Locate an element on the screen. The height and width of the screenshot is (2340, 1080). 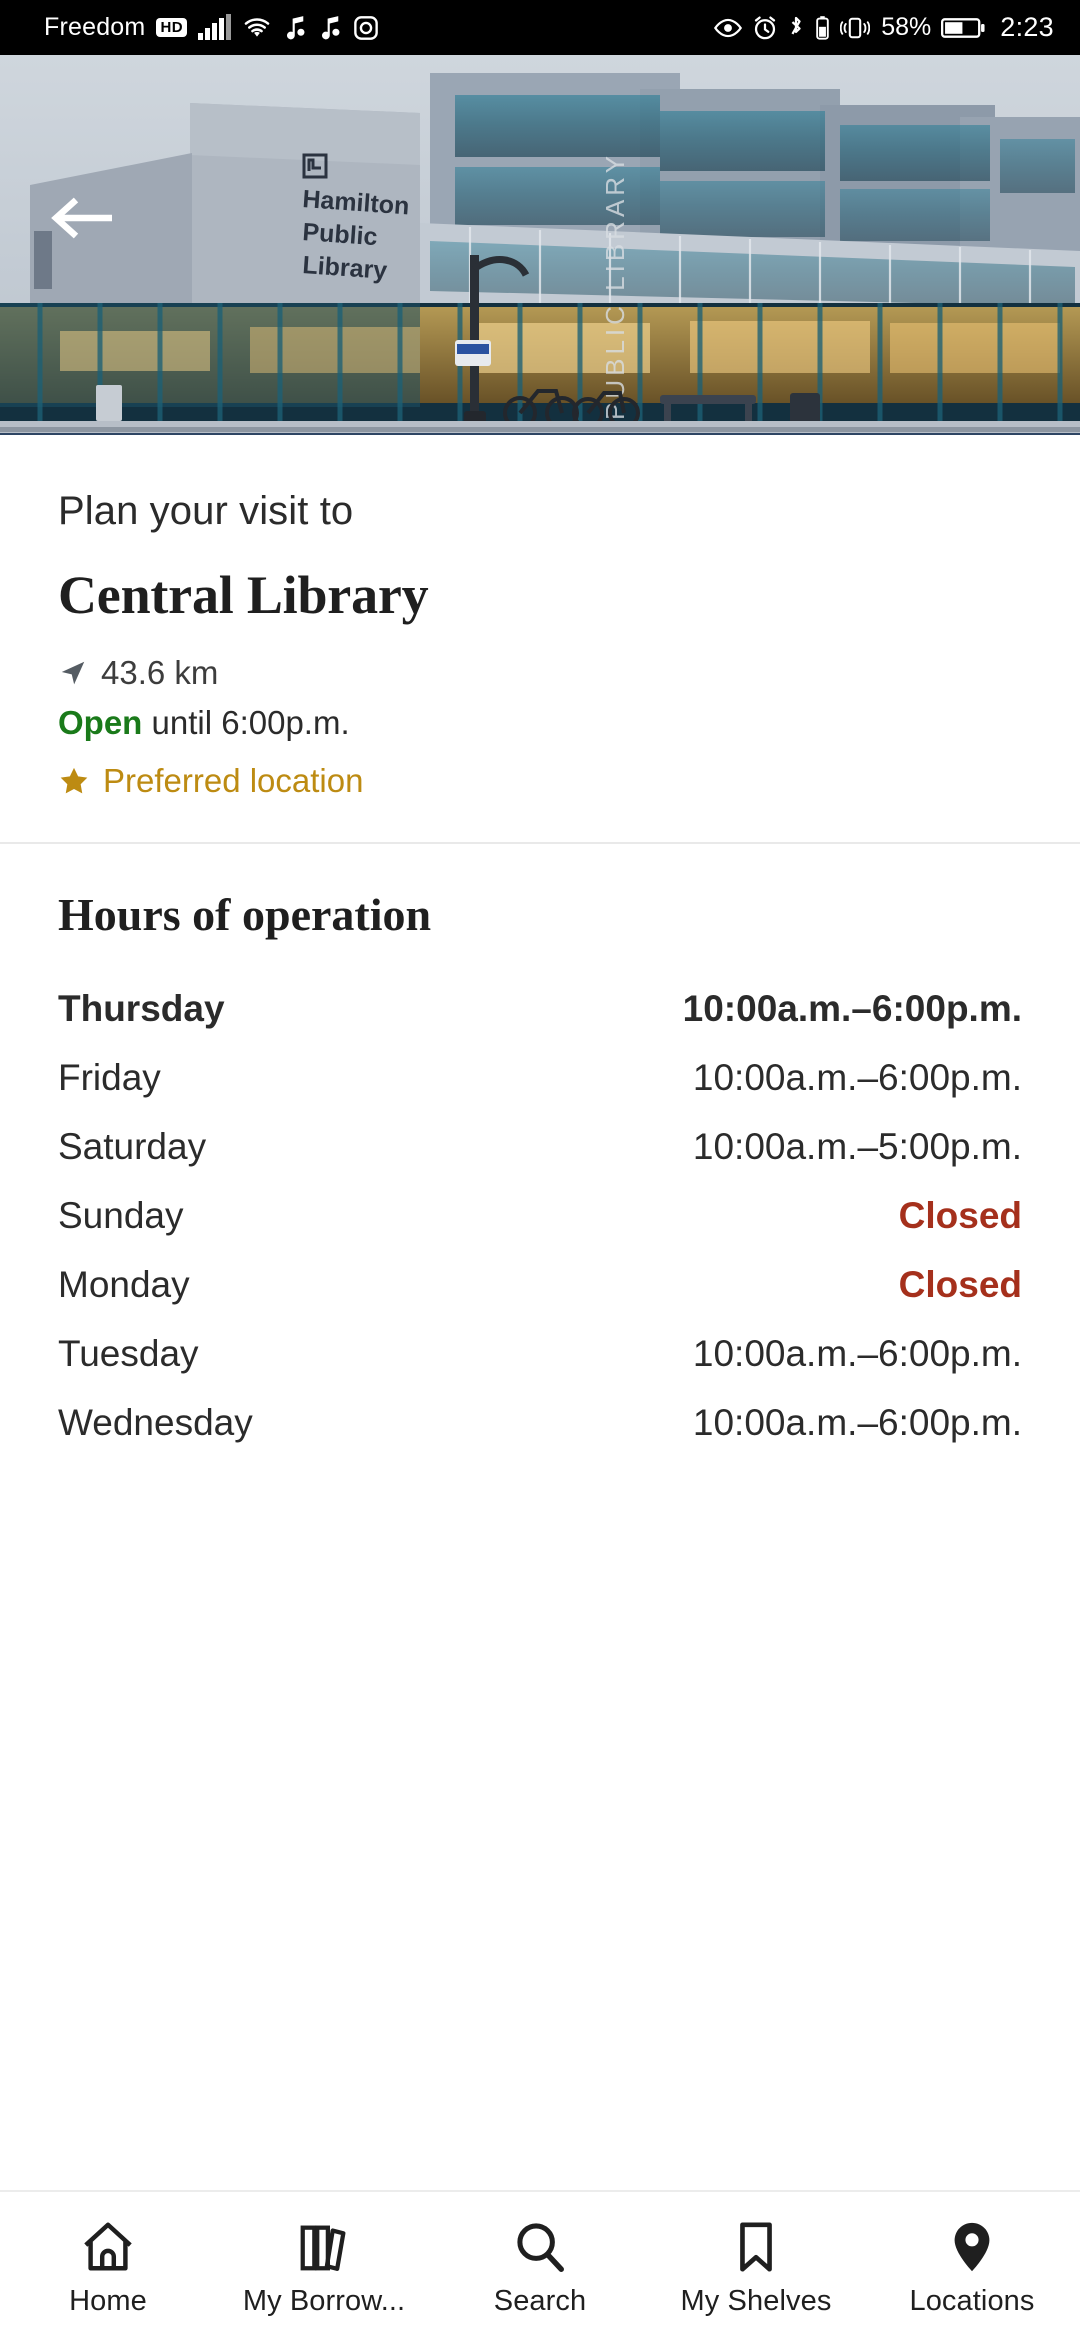
hours-day-label: Wednesday is located at coordinates (155, 1422).